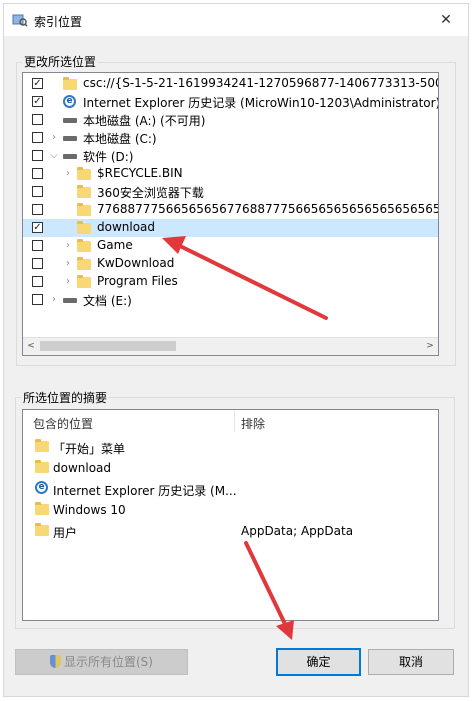 The height and width of the screenshot is (701, 473). Describe the element at coordinates (230, 138) in the screenshot. I see `tree-item: › 本地磁盘 (C:)` at that location.